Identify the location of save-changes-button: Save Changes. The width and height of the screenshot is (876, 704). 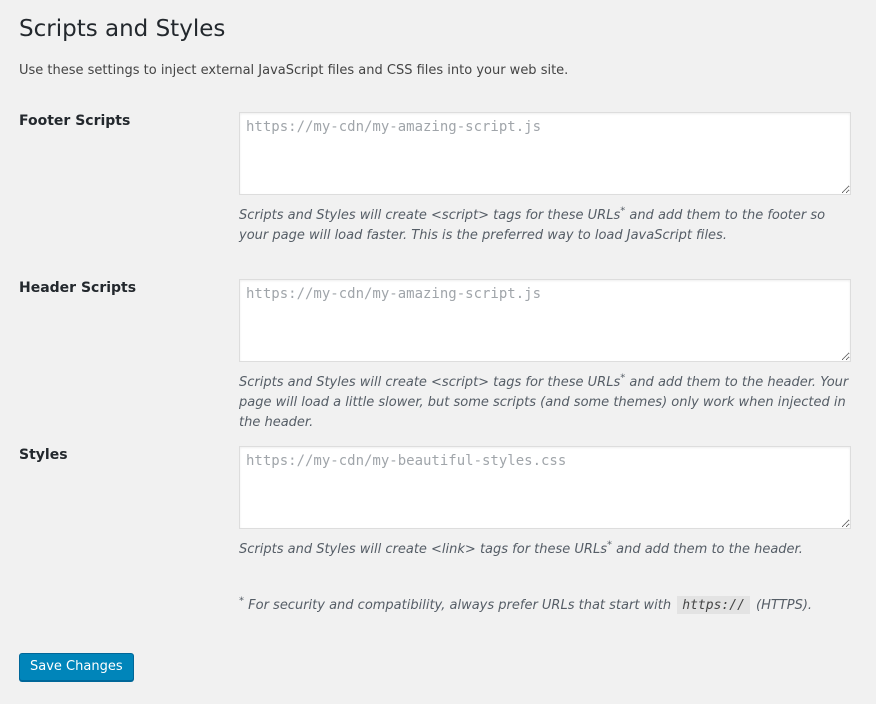
(76, 667).